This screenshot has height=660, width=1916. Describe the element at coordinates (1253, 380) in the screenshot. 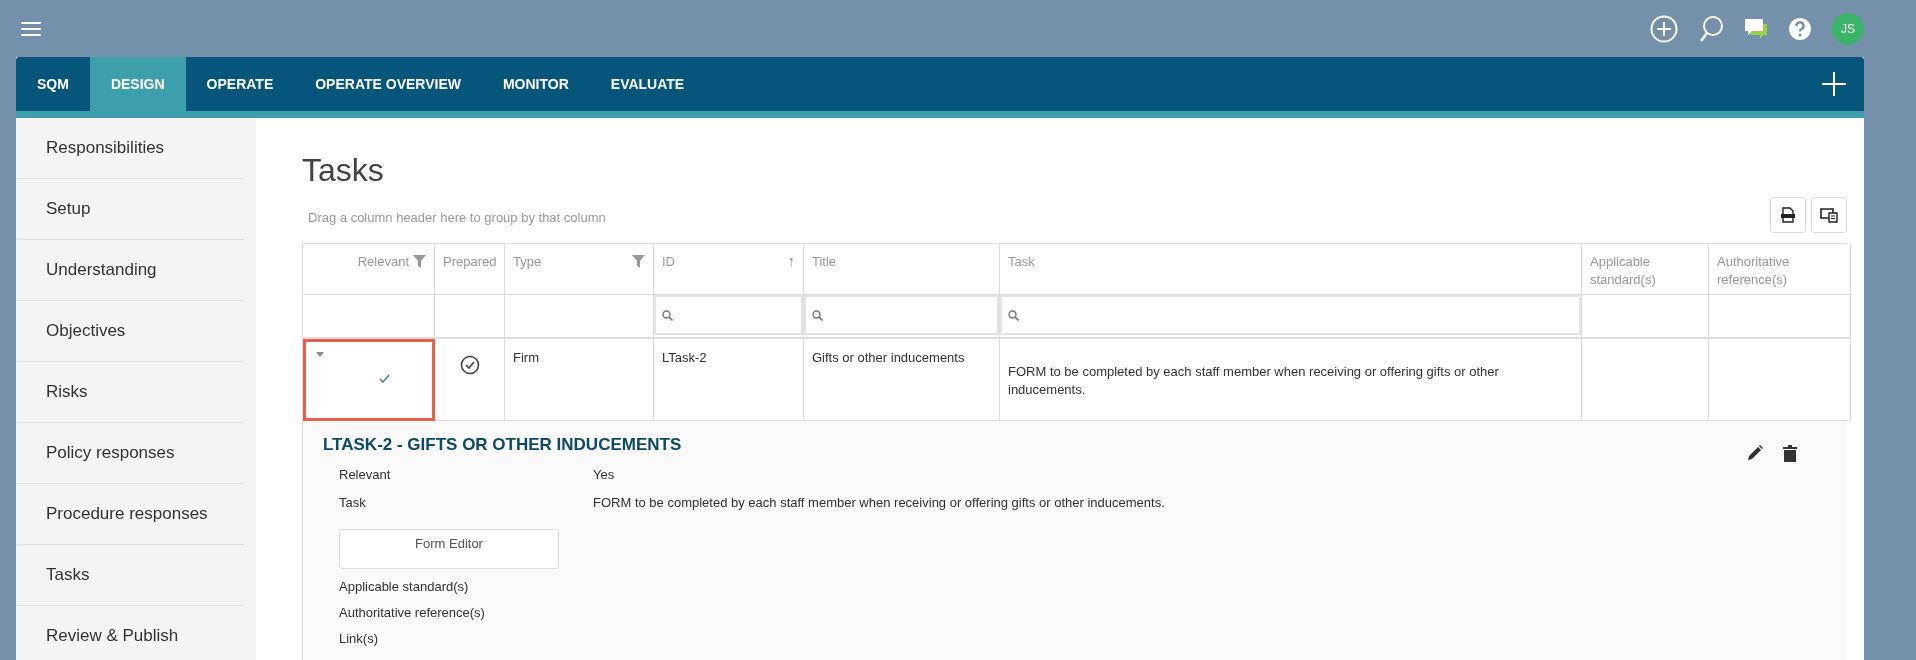

I see `table-cell: FORM to be completed by each staff member when receiving or offering gifts or other inducements.` at that location.